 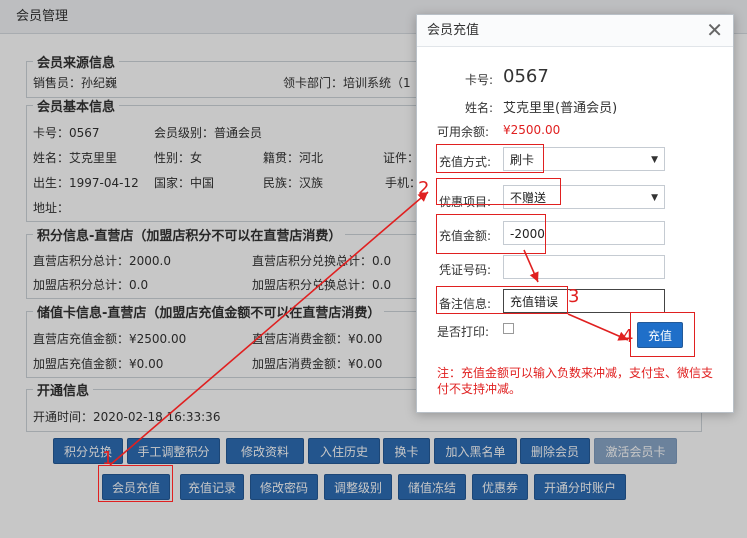 What do you see at coordinates (628, 336) in the screenshot?
I see `annotation-number-4: 4` at bounding box center [628, 336].